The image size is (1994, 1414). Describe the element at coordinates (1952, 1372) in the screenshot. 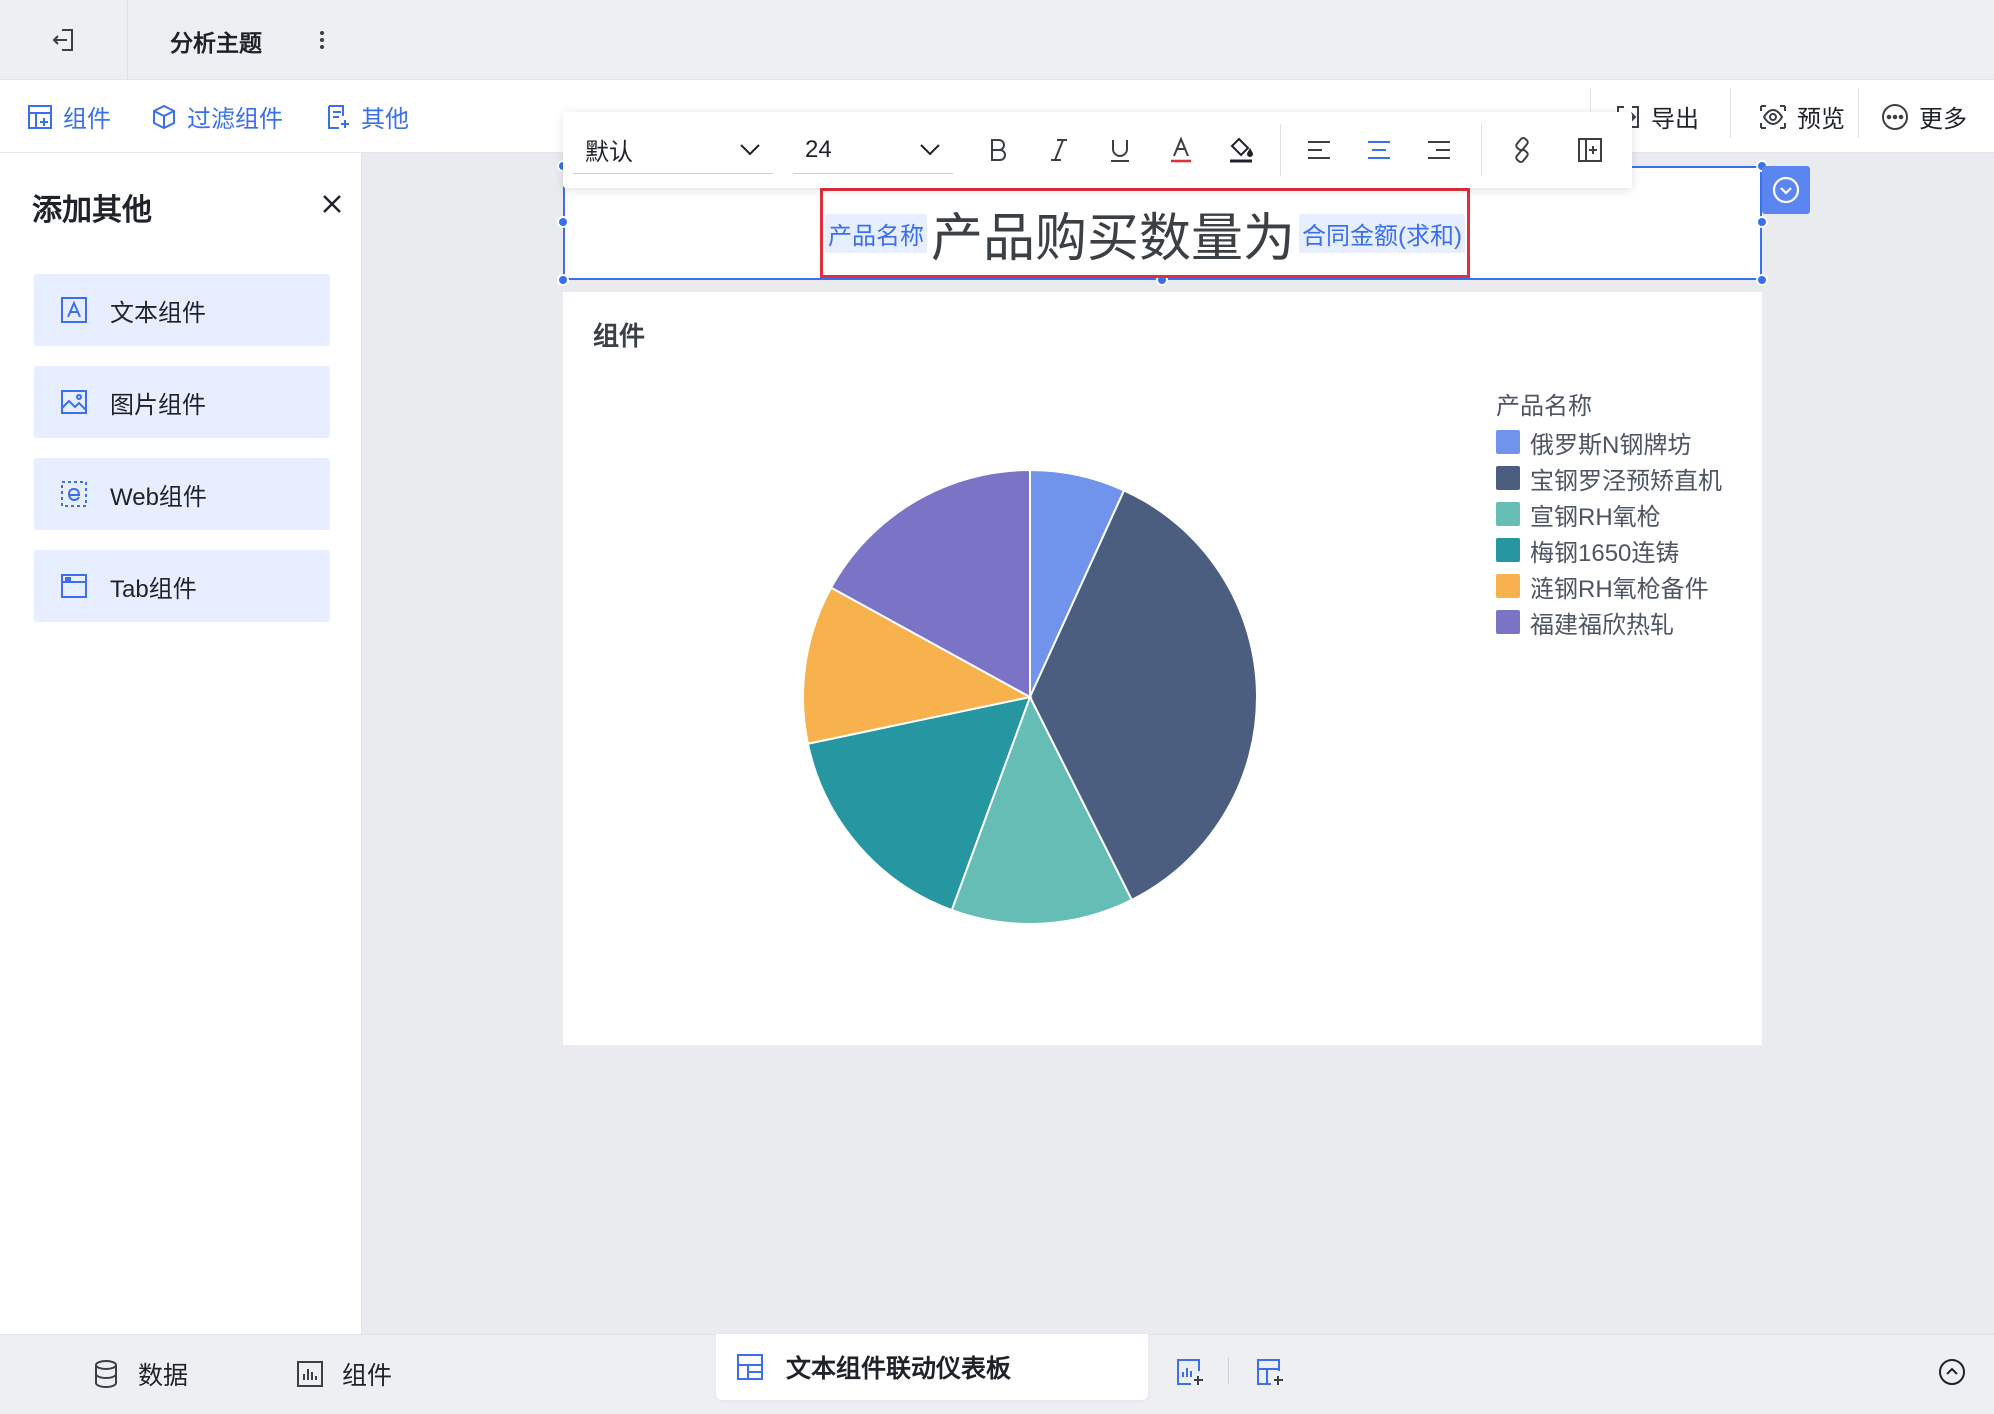

I see `chevron-up-circle-icon` at that location.